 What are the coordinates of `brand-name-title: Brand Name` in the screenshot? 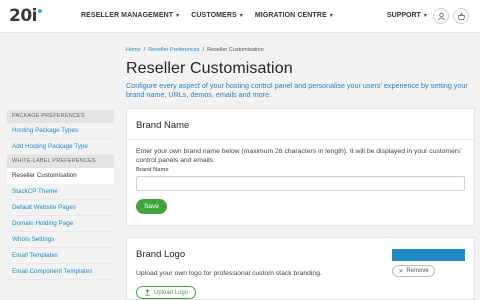 It's located at (163, 125).